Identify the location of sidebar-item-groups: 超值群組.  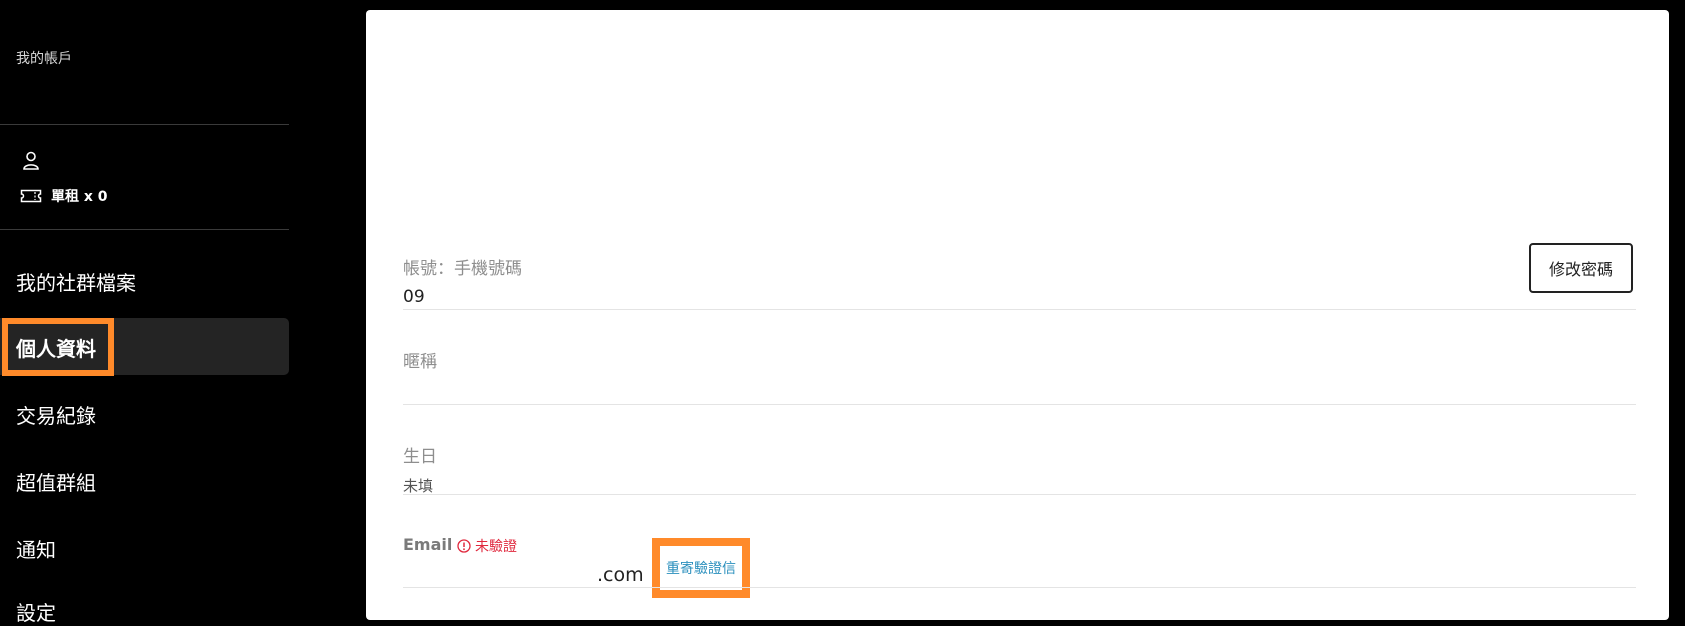
(56, 481).